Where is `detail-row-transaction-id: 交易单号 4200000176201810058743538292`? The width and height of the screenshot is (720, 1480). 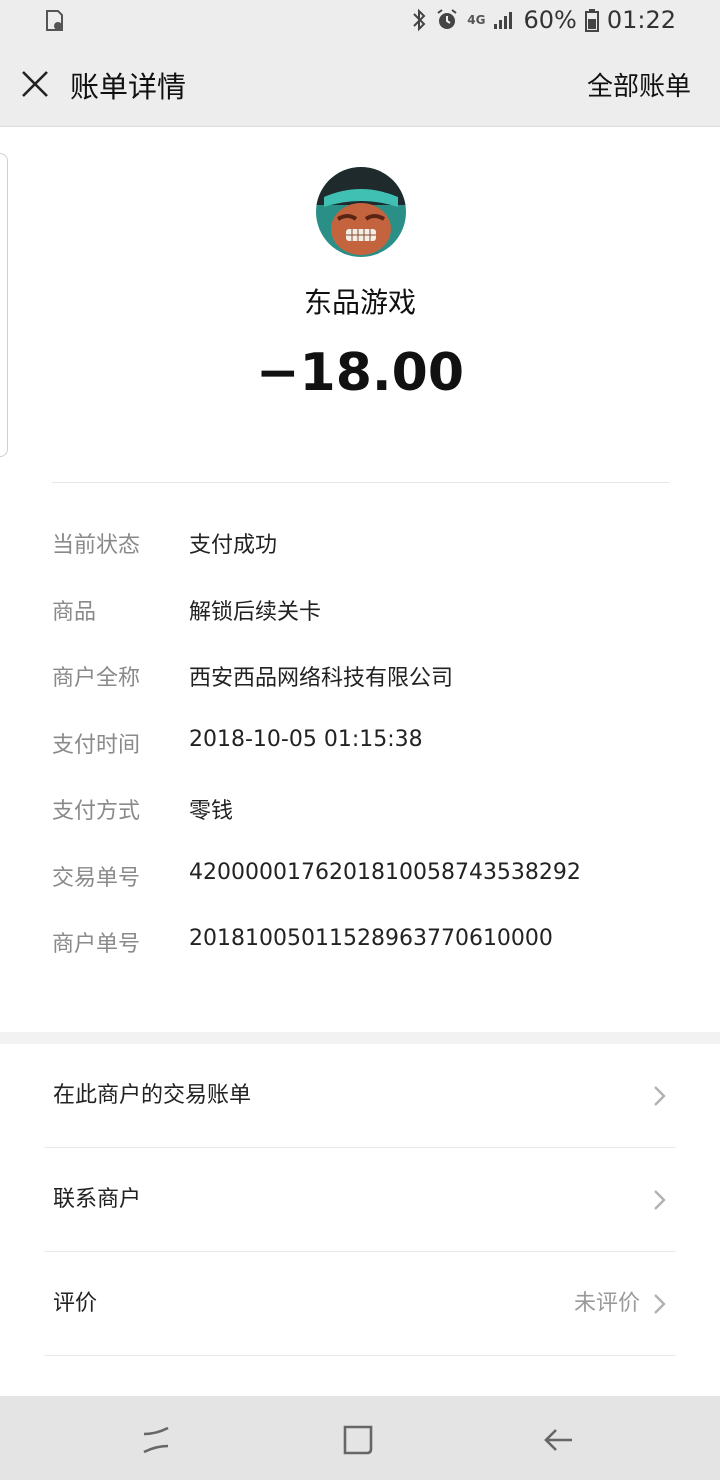 detail-row-transaction-id: 交易单号 4200000176201810058743538292 is located at coordinates (367, 893).